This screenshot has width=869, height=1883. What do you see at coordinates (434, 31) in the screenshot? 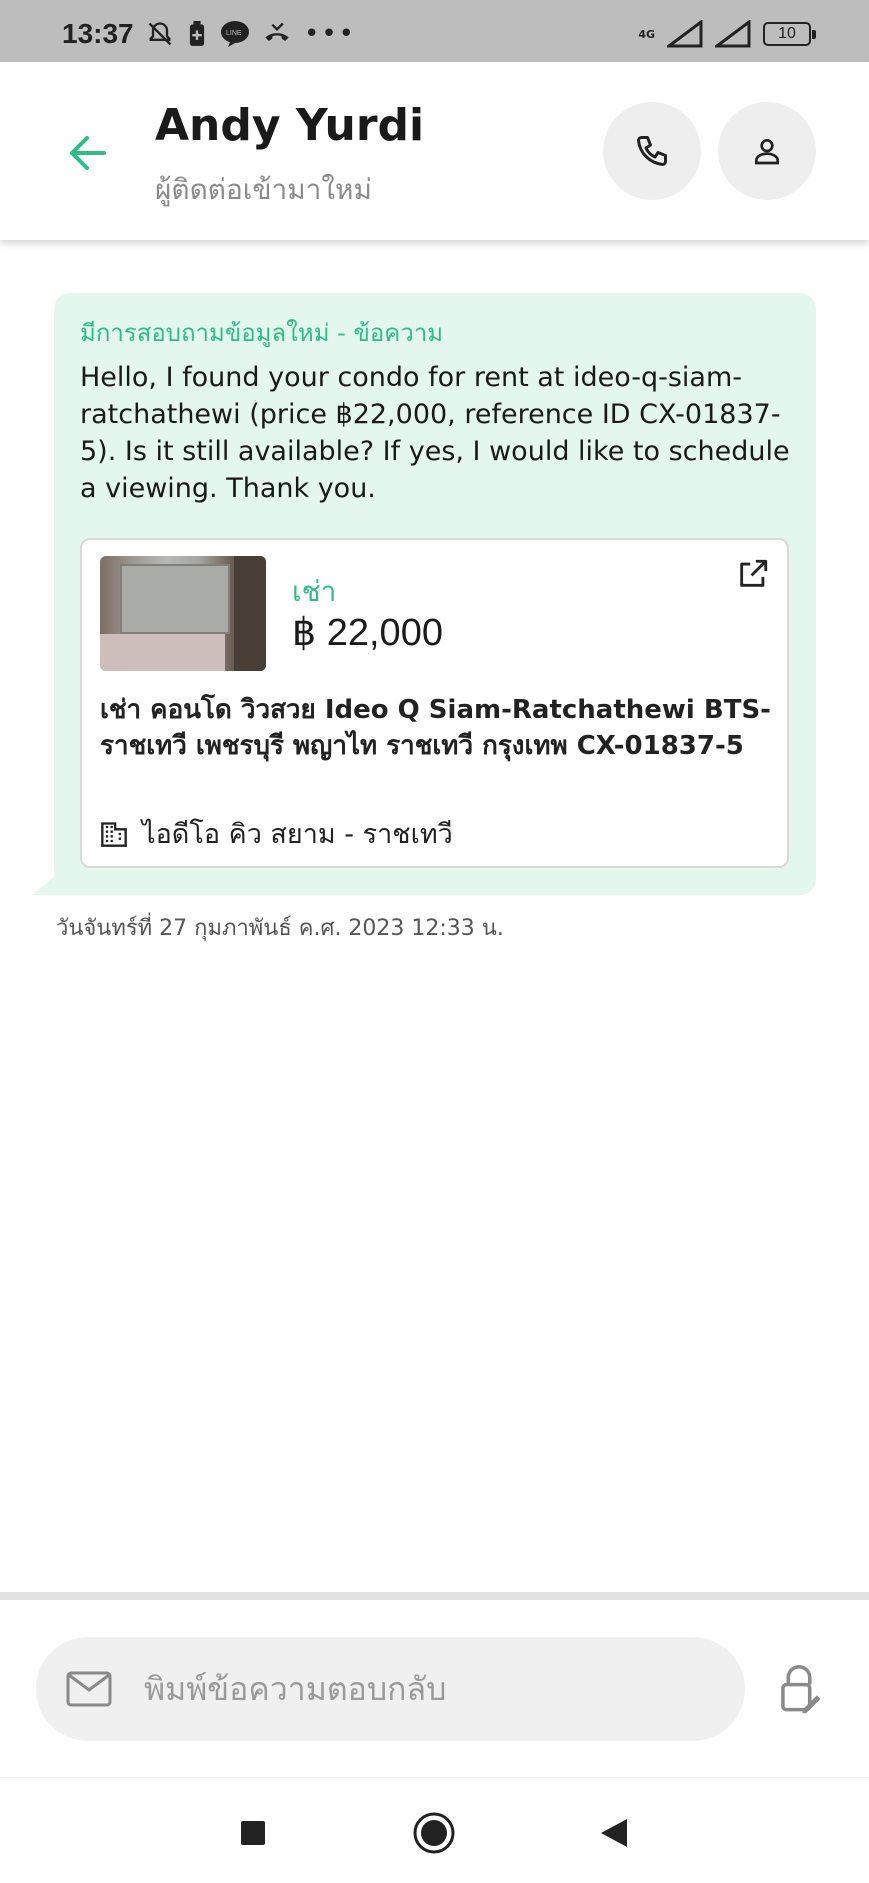
I see `status-bar: 13:37 LINE ••• 4G 10` at bounding box center [434, 31].